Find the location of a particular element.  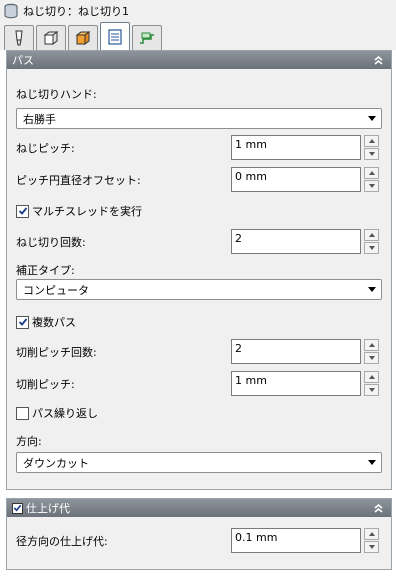

cut-pitch-count-spinner: 2 is located at coordinates (306, 351).